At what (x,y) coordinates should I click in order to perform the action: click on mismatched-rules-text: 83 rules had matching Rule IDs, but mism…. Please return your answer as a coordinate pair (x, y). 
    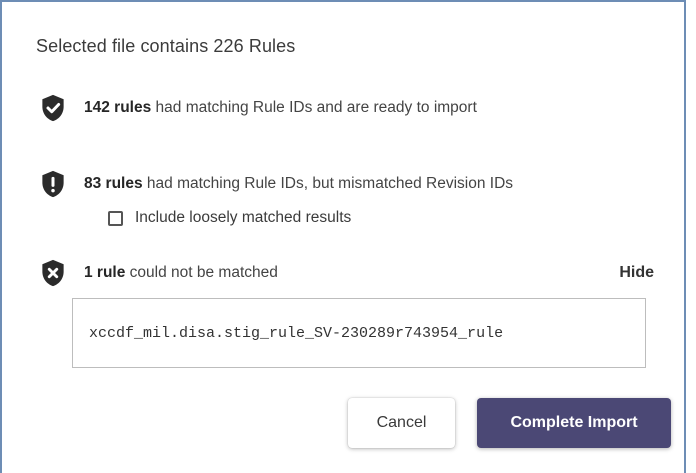
    Looking at the image, I should click on (298, 184).